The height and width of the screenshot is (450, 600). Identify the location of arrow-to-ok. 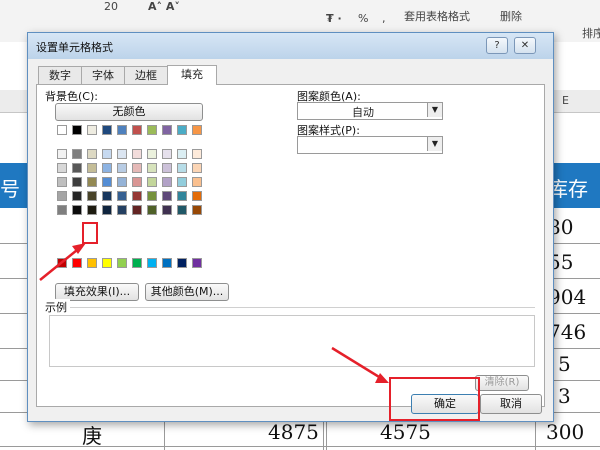
(358, 364).